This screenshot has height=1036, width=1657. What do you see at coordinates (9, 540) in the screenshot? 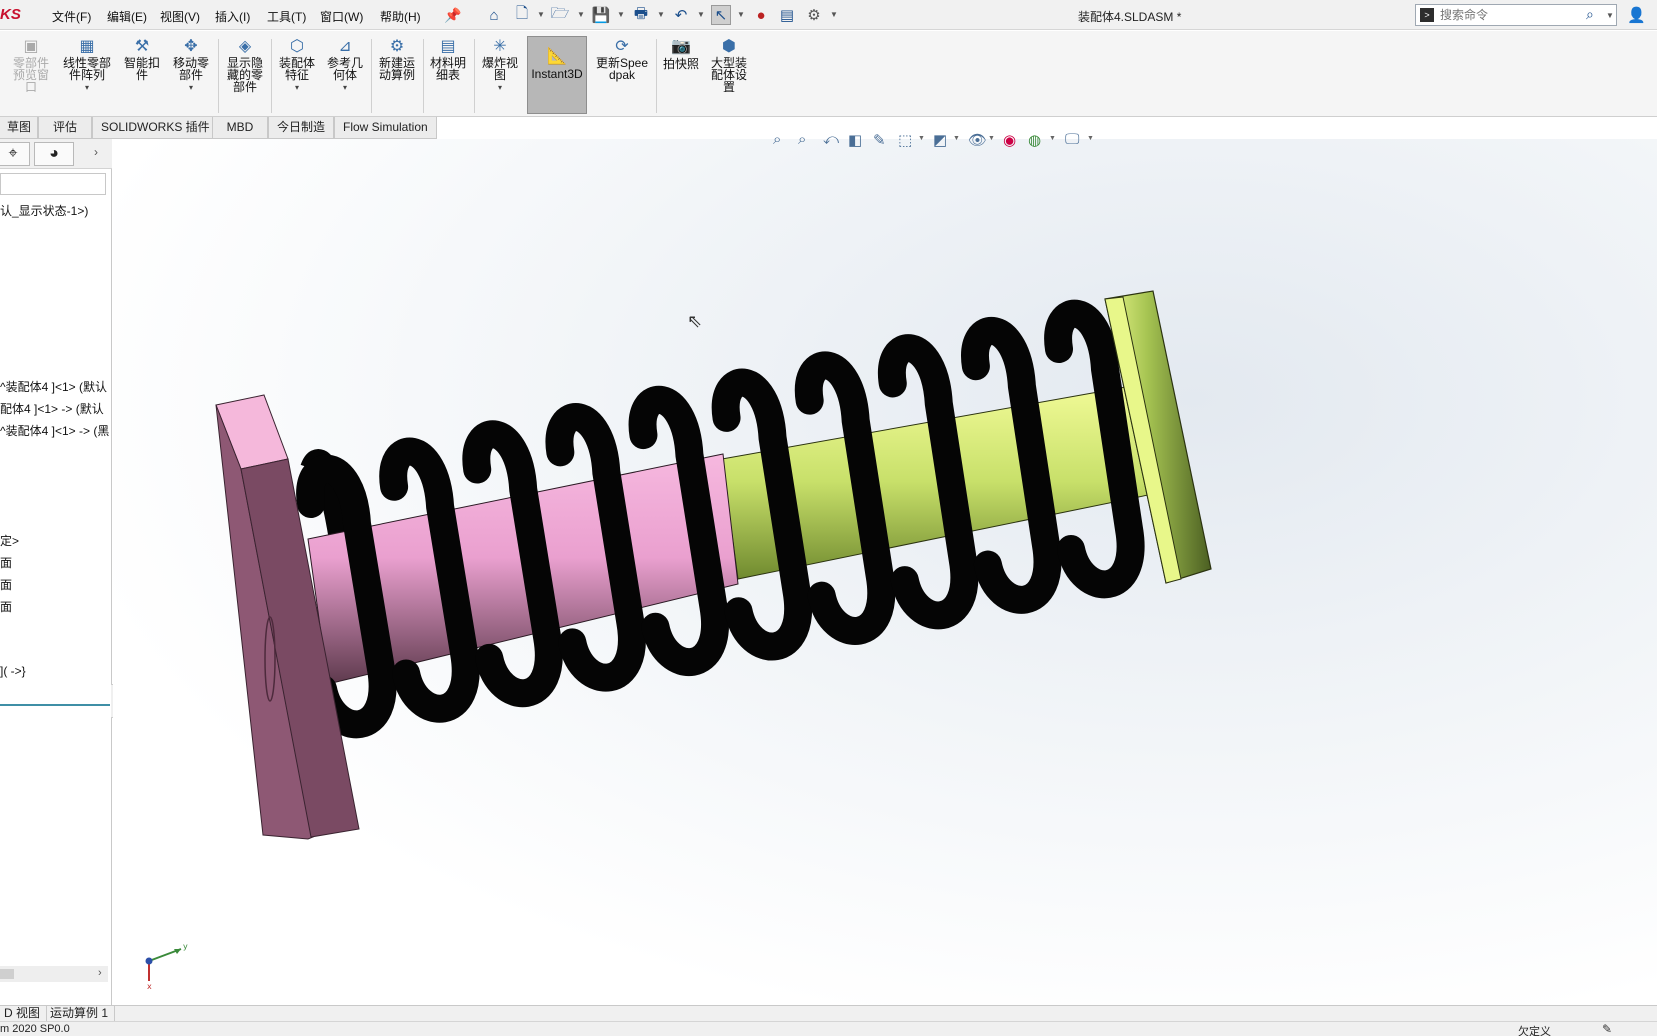
I see `tree-mate-label: 定>` at bounding box center [9, 540].